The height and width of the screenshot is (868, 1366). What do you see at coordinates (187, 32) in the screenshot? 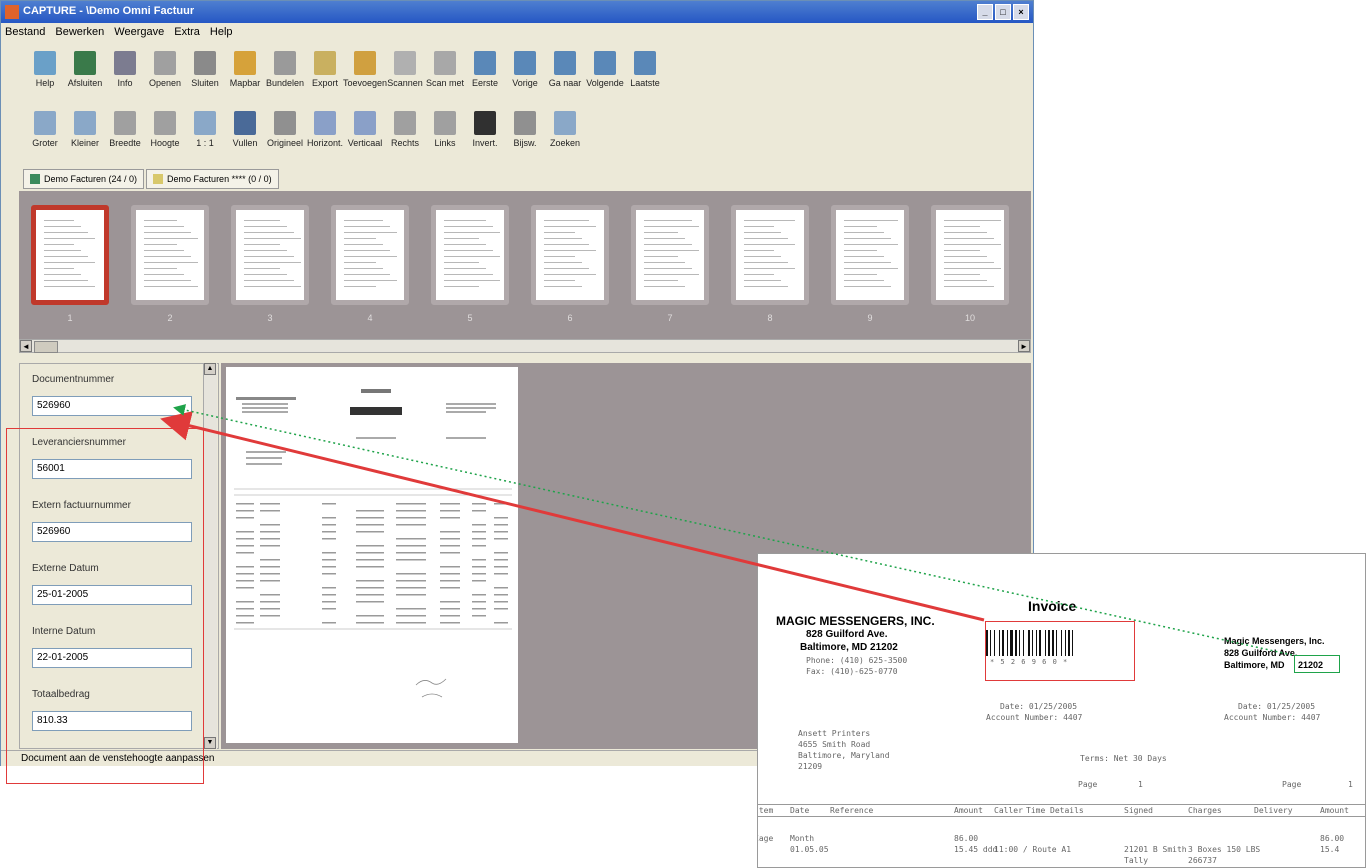
I see `menu-extra: Extra` at bounding box center [187, 32].